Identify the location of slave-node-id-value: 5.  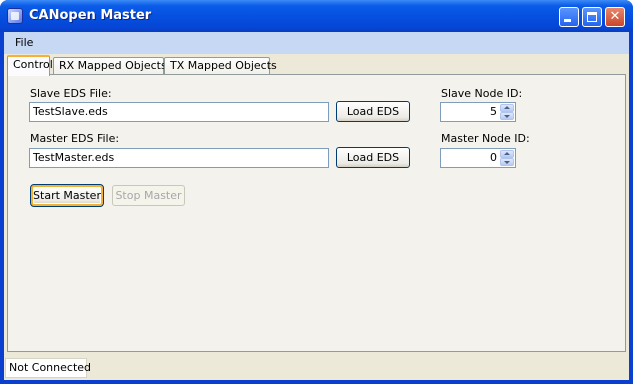
(493, 111).